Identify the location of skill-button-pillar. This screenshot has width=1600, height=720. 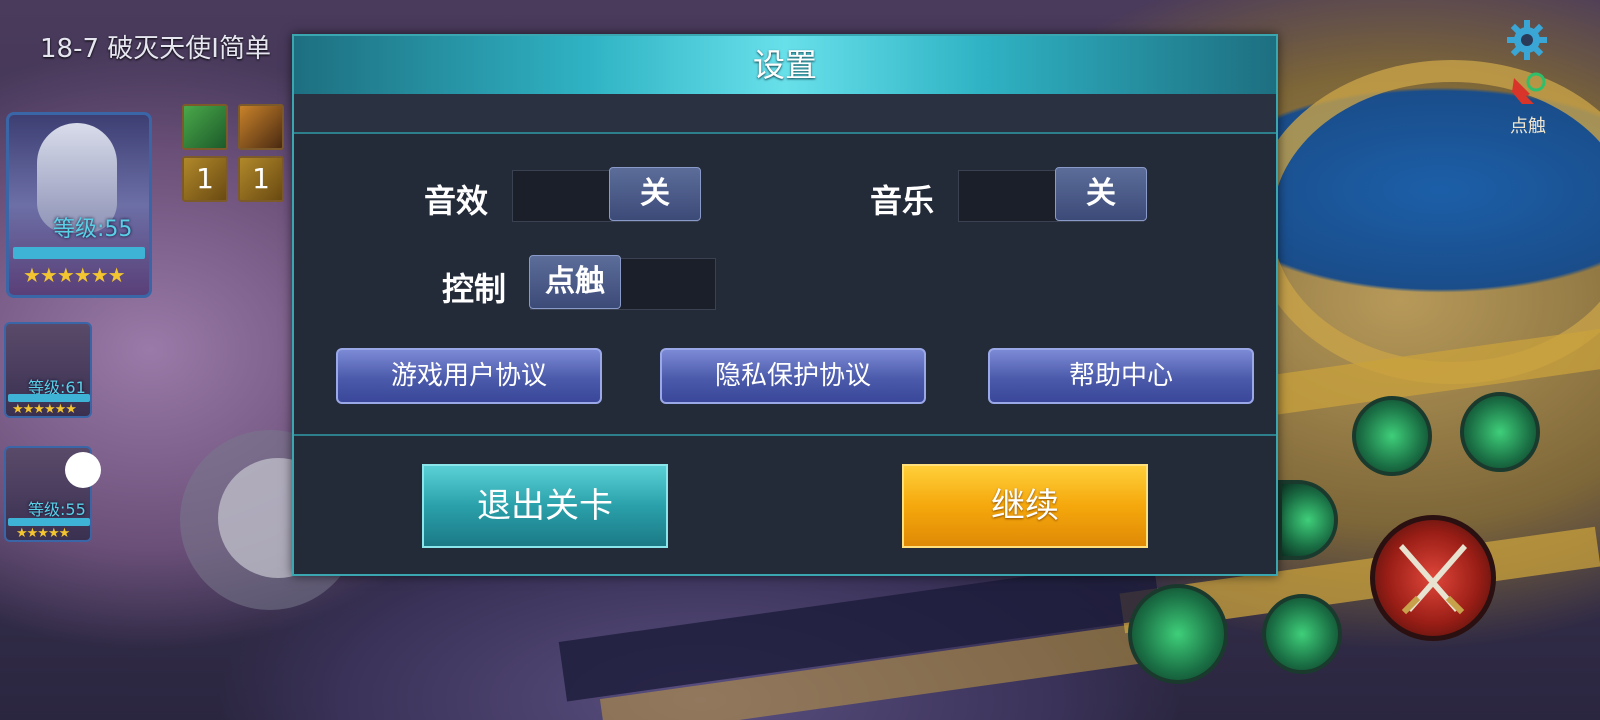
(1302, 634).